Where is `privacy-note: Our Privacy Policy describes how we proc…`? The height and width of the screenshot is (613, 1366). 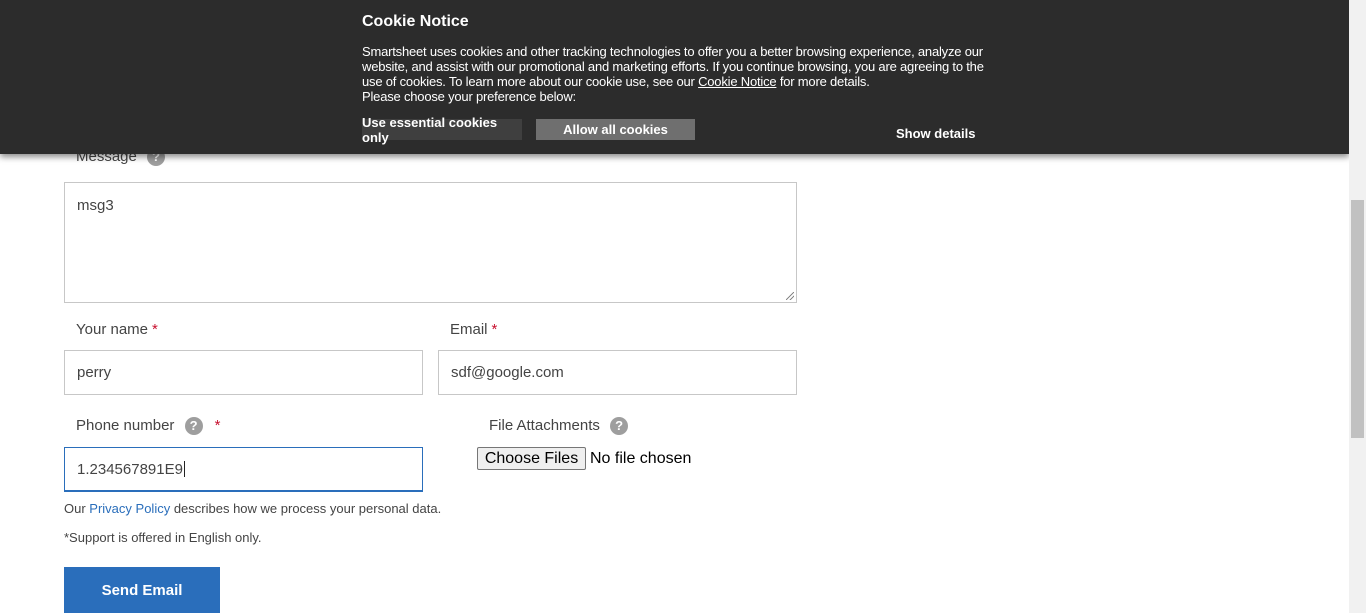
privacy-note: Our Privacy Policy describes how we proc… is located at coordinates (252, 508).